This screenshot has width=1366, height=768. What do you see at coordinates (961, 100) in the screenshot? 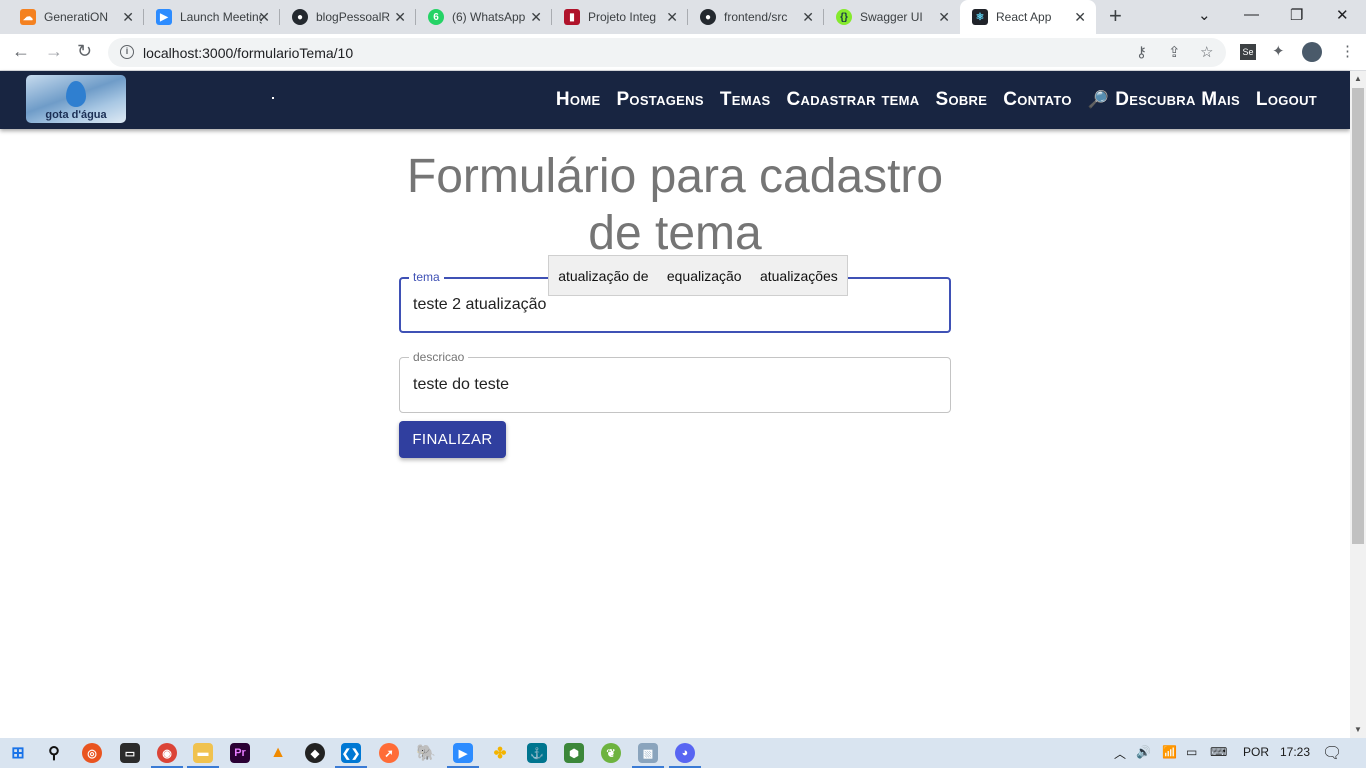
I see `nav-sobre: Sobre` at bounding box center [961, 100].